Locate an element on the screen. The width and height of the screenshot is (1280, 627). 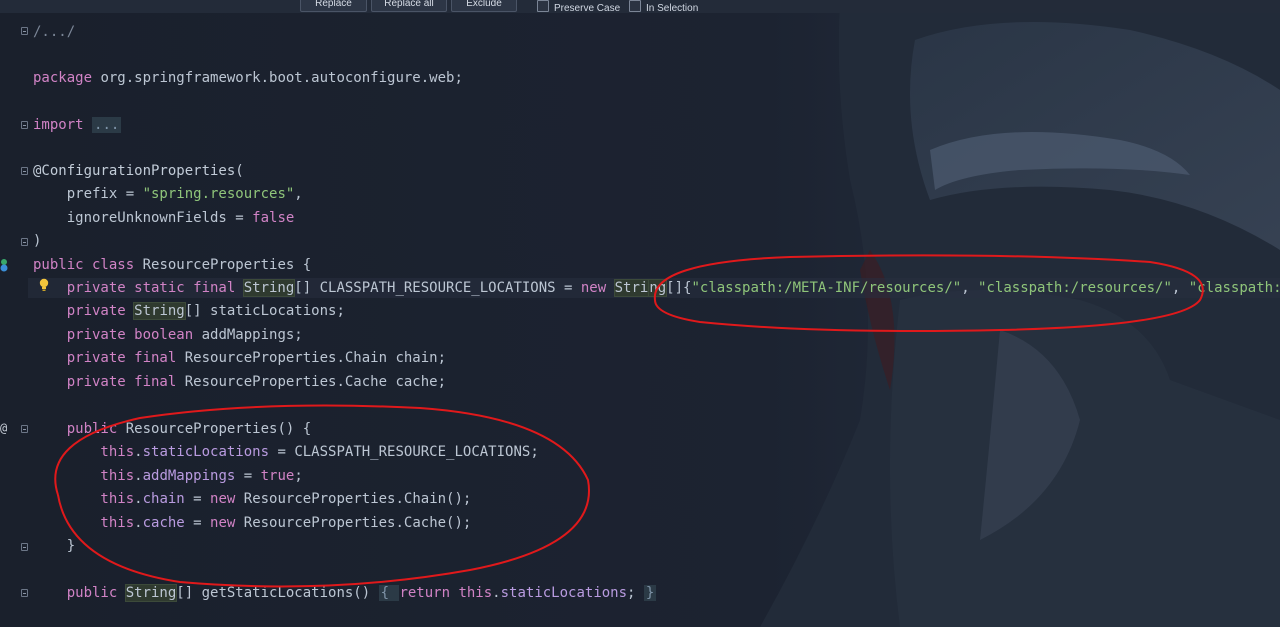
code-line: @ConfigurationProperties( is located at coordinates (138, 171).